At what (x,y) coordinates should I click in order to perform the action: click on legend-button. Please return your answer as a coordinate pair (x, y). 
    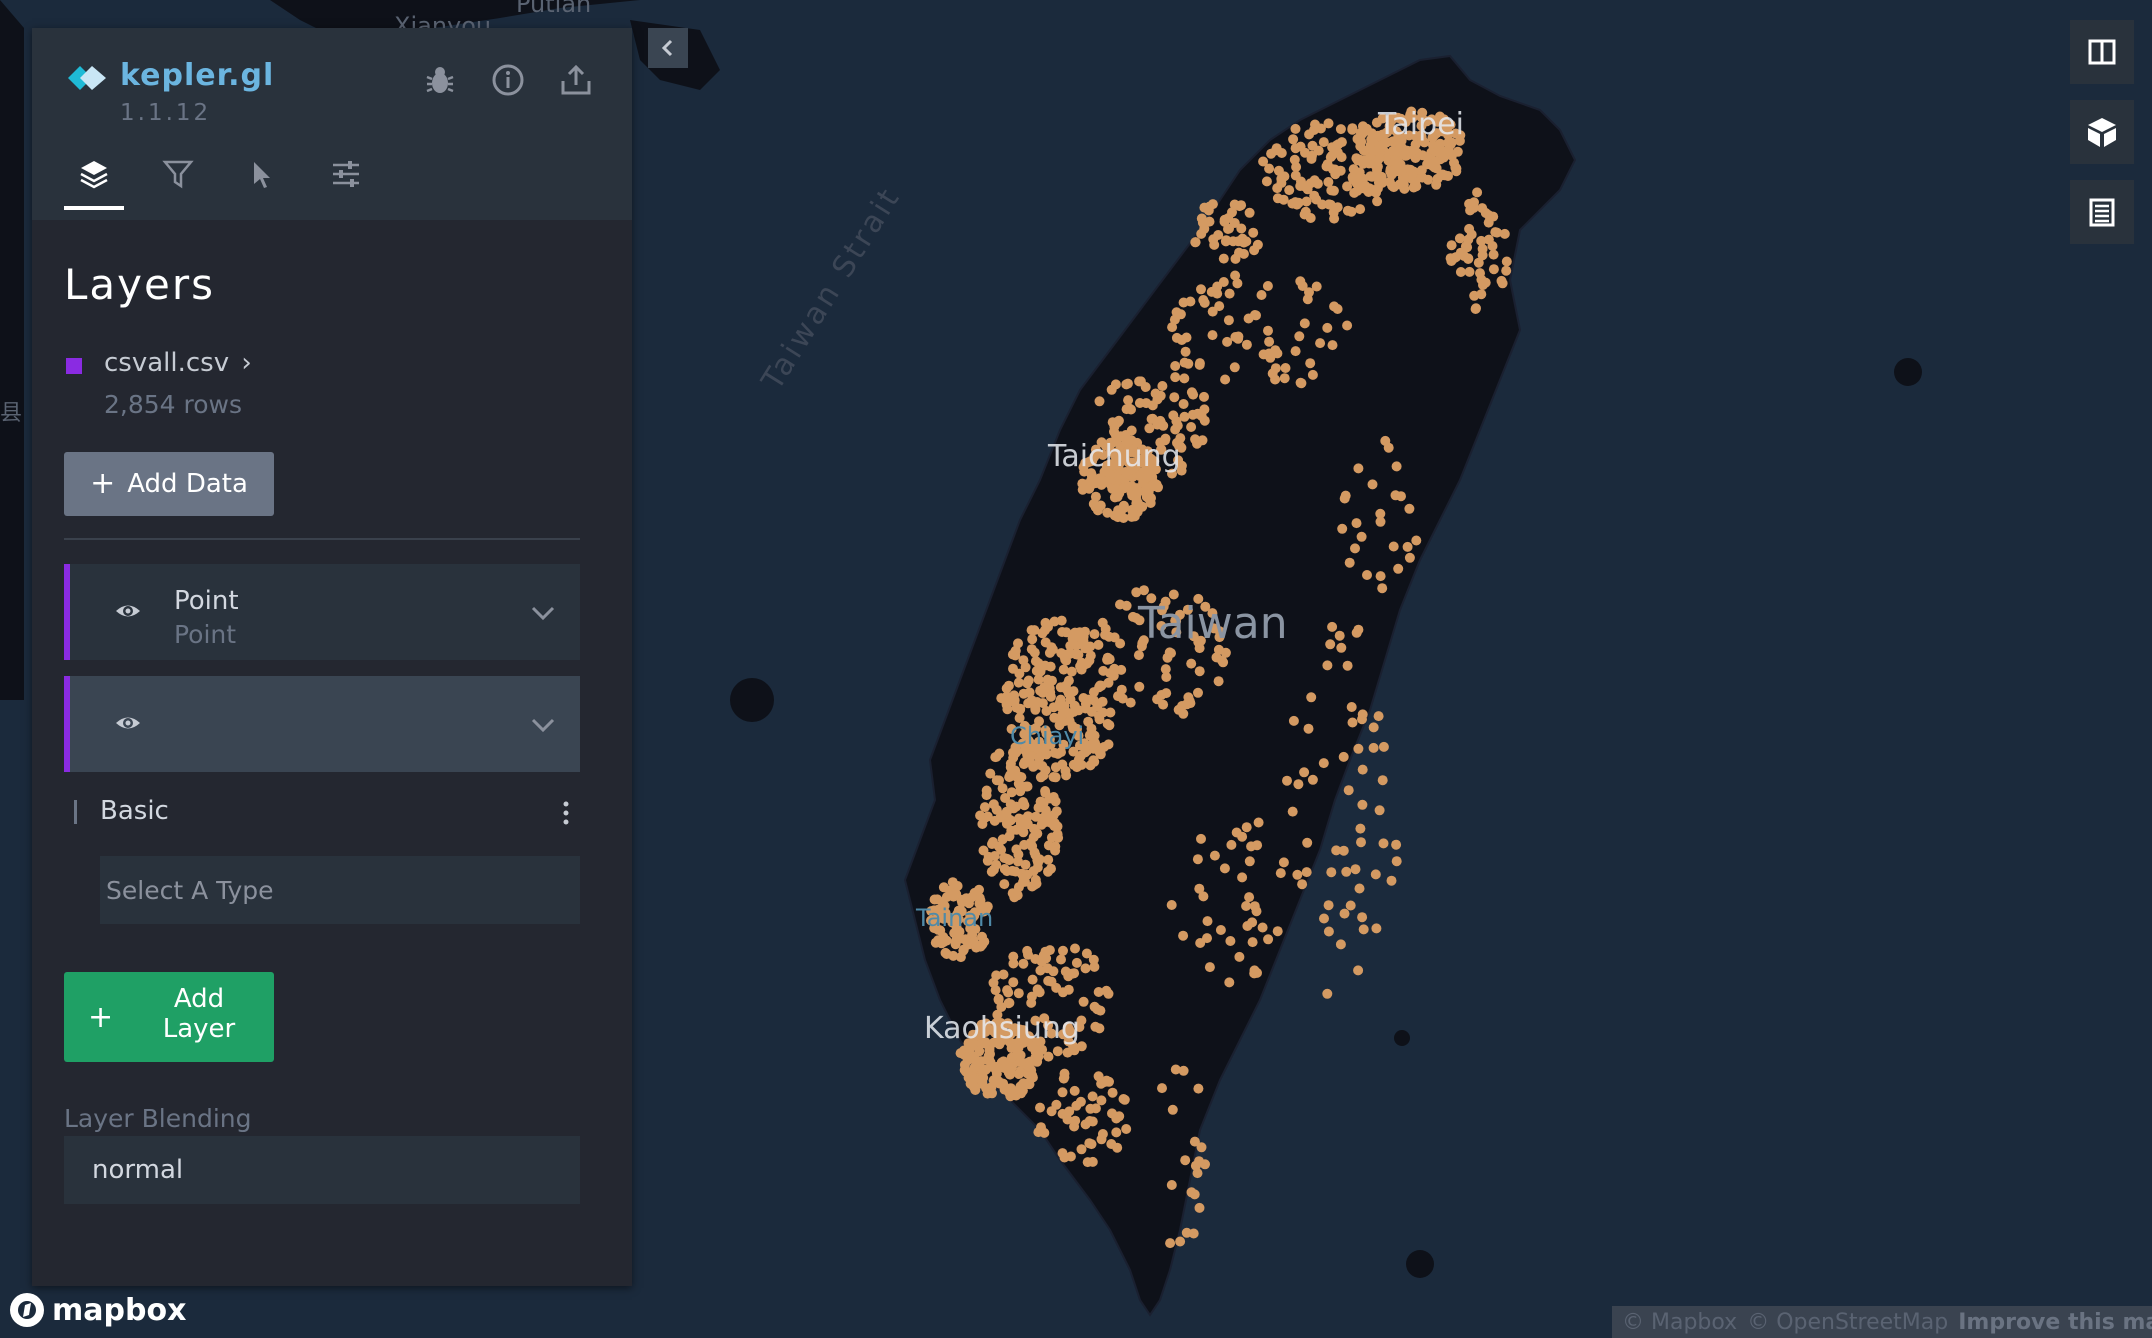
    Looking at the image, I should click on (2102, 212).